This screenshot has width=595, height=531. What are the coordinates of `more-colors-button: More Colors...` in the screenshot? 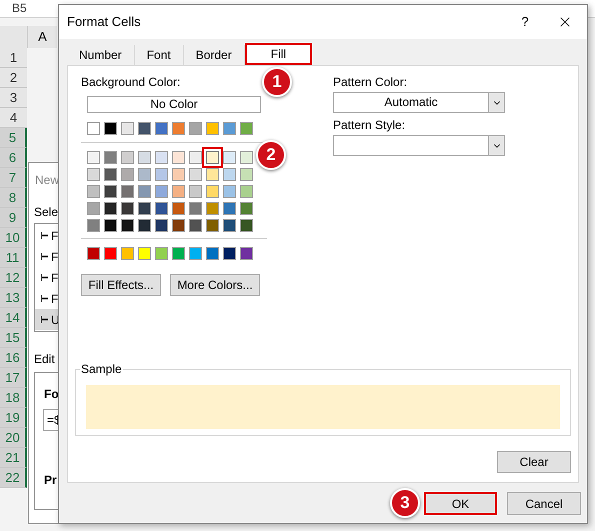 It's located at (215, 285).